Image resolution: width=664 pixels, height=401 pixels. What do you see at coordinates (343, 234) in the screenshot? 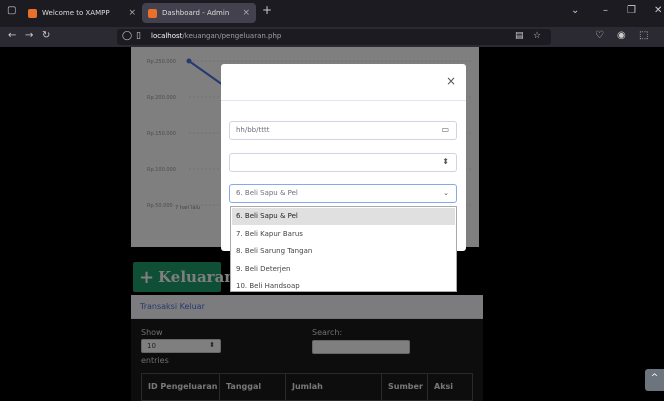
I see `select-option: 7. Beli Kapur Barus` at bounding box center [343, 234].